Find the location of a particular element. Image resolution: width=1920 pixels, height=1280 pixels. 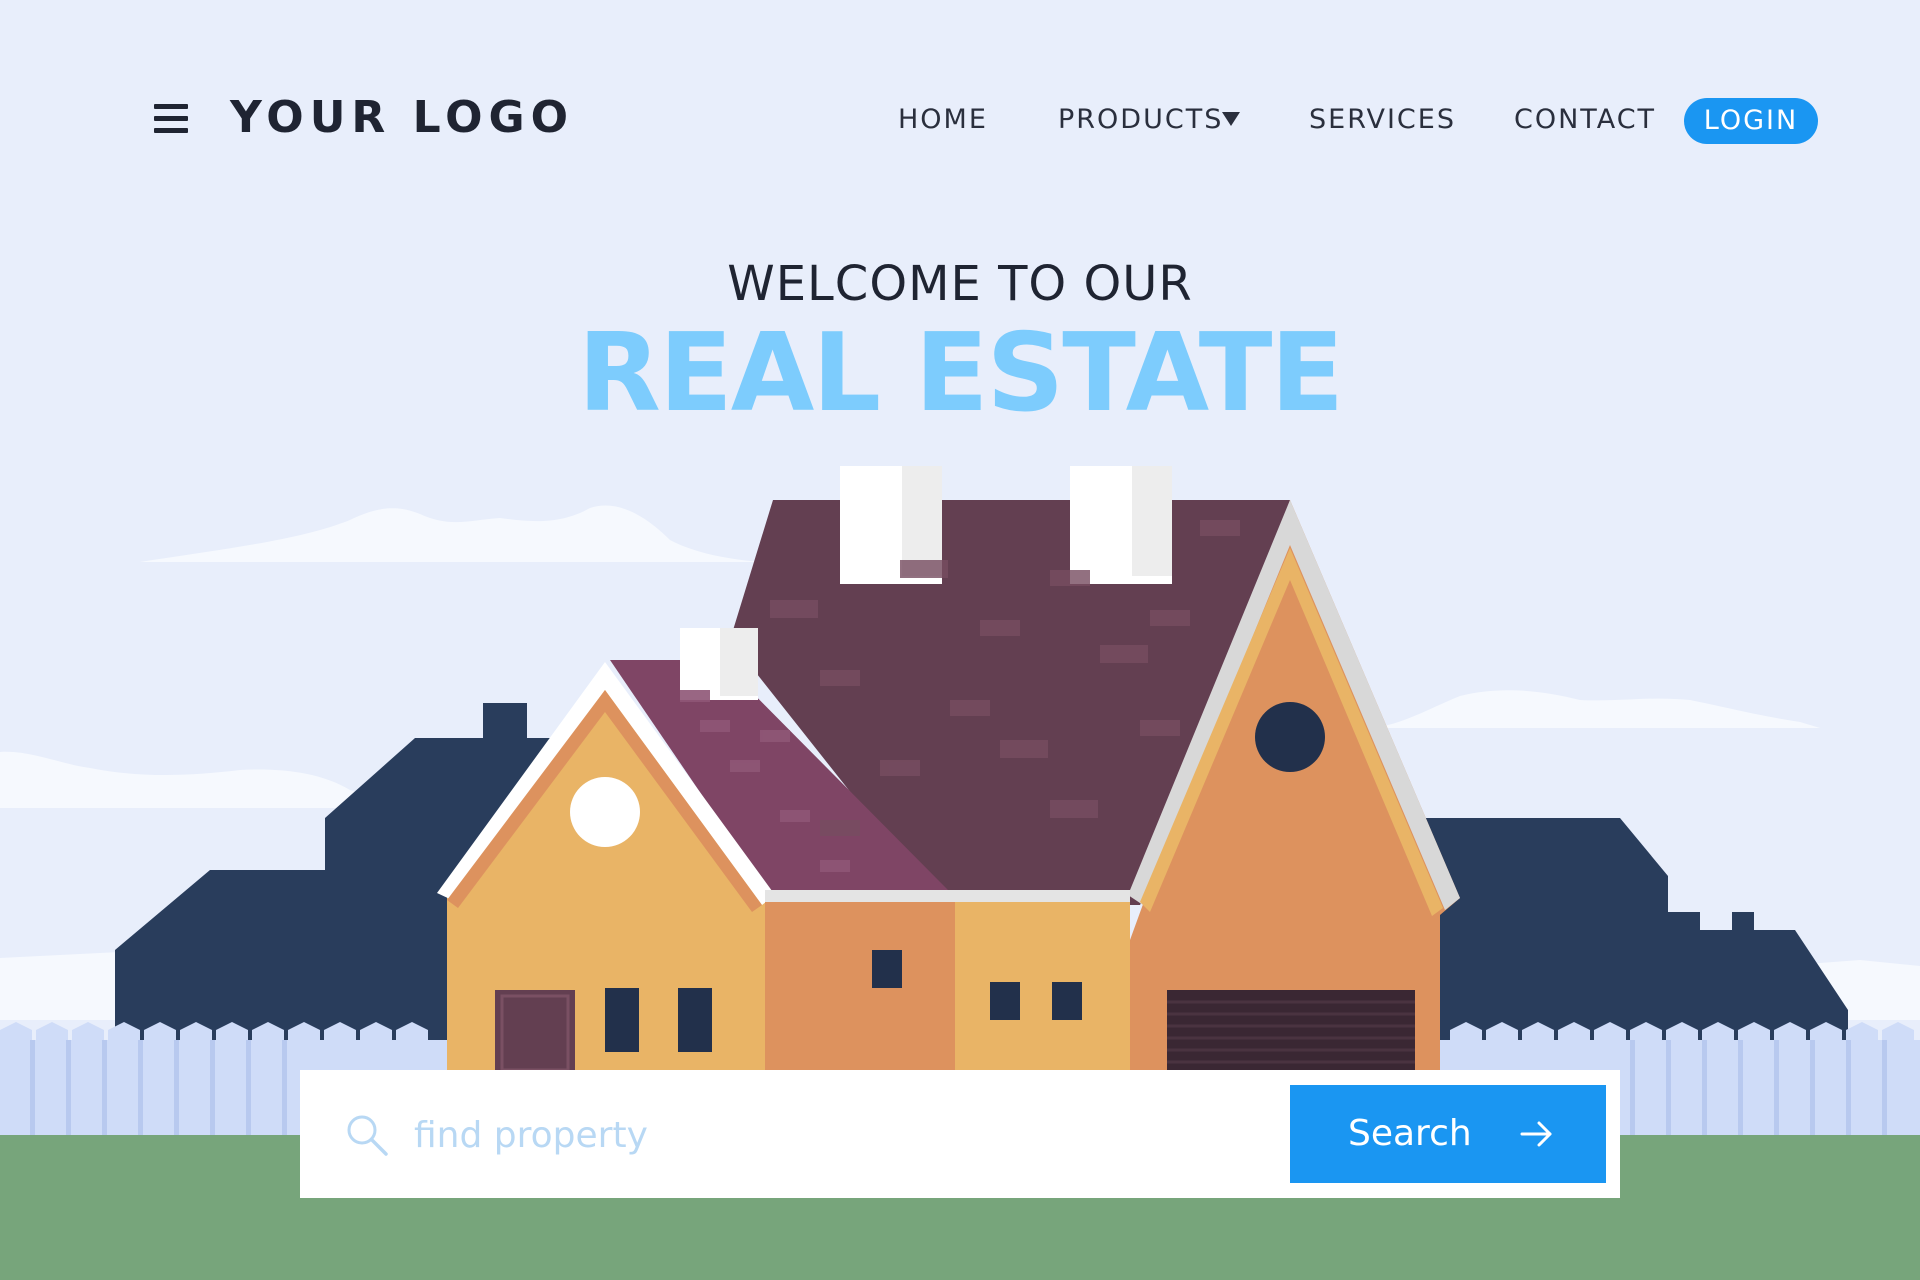

login-button: LOGIN is located at coordinates (1751, 121).